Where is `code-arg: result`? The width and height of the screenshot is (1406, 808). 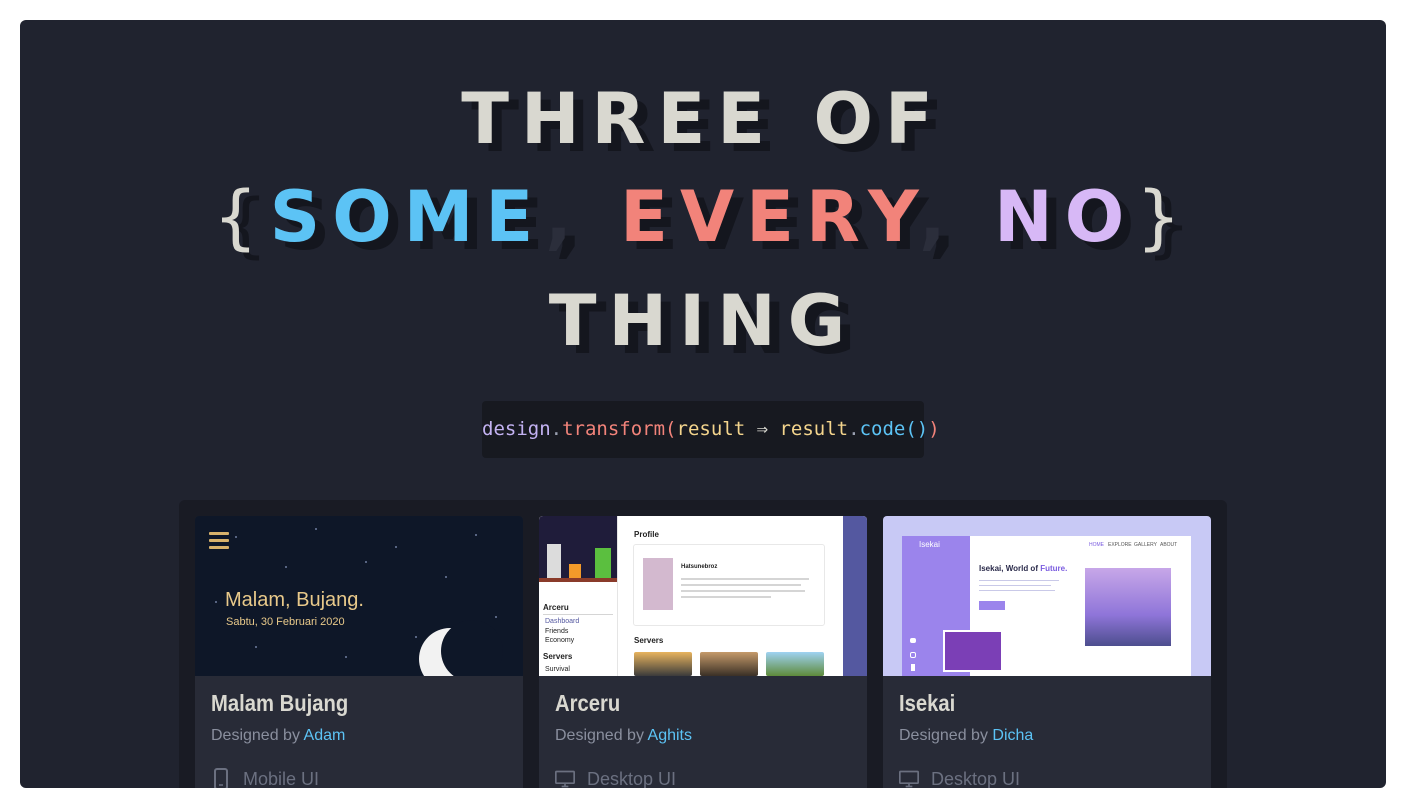
code-arg: result is located at coordinates (711, 429).